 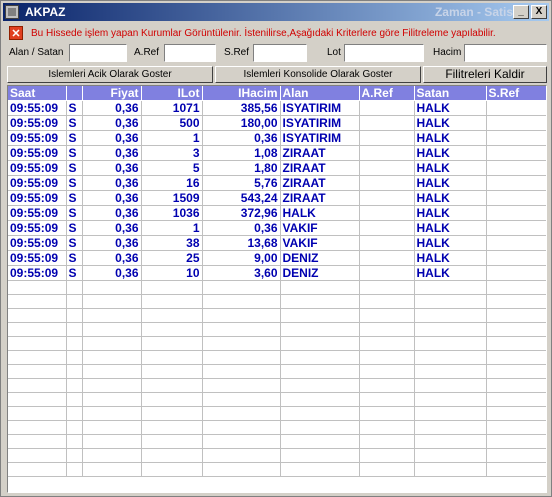 I want to click on close-icon: ✕, so click(x=16, y=33).